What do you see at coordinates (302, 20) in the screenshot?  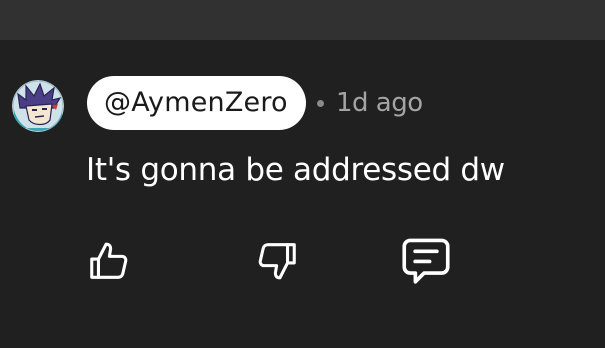 I see `top-bar` at bounding box center [302, 20].